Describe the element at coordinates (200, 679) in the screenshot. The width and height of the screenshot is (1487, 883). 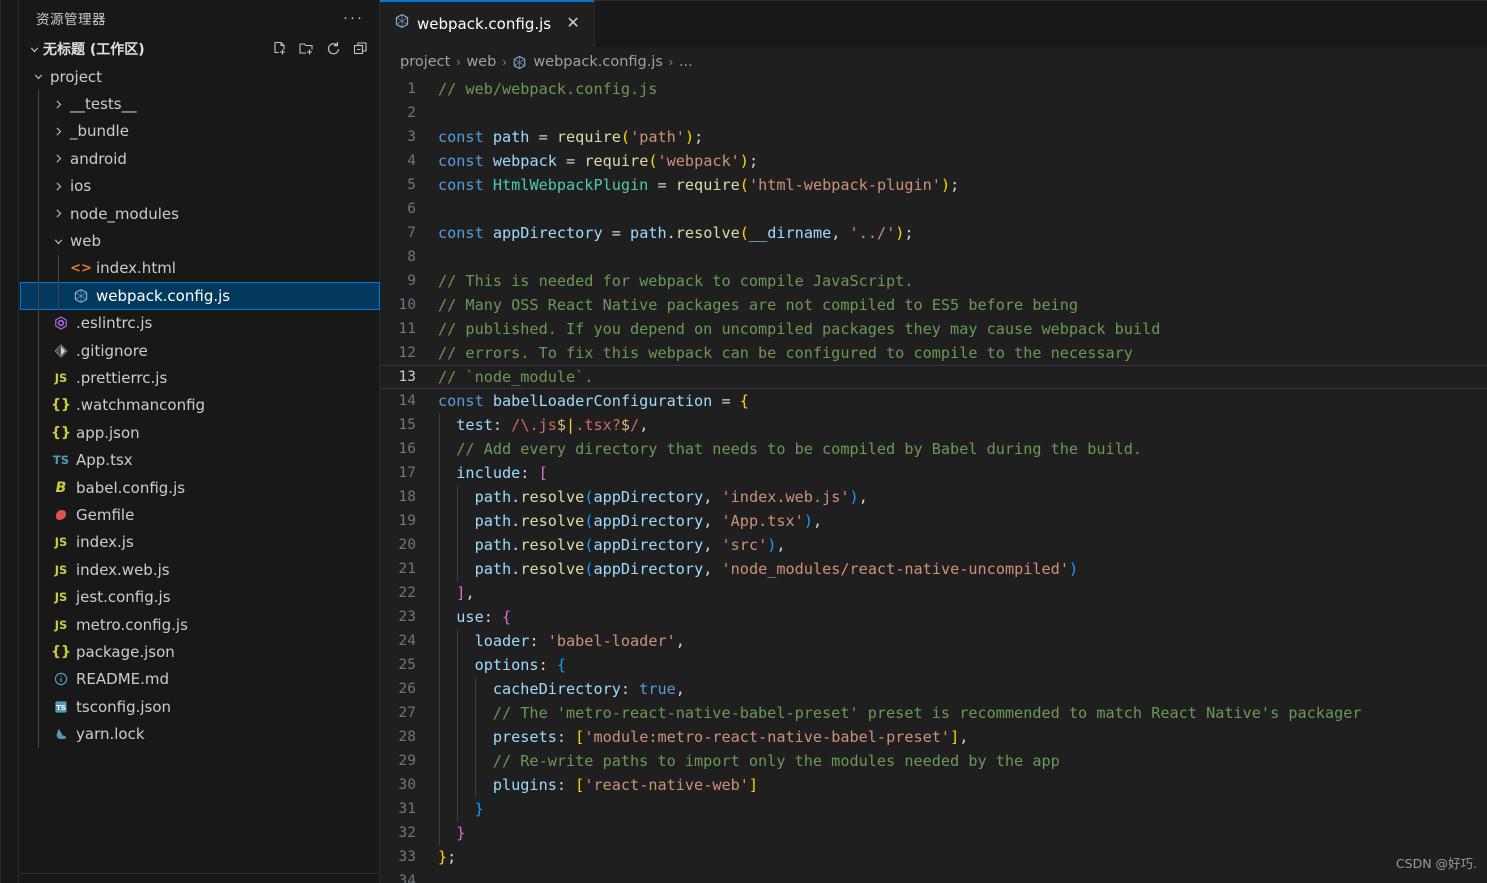
I see `tree-file-readme-md: README.md` at that location.